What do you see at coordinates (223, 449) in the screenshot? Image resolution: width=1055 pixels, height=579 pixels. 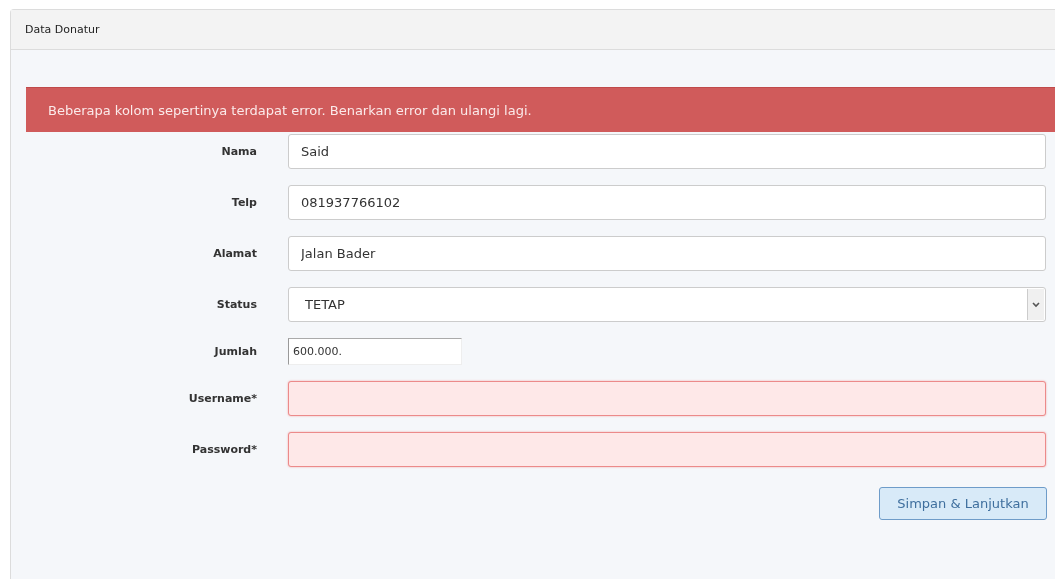 I see `field-label: Password*` at bounding box center [223, 449].